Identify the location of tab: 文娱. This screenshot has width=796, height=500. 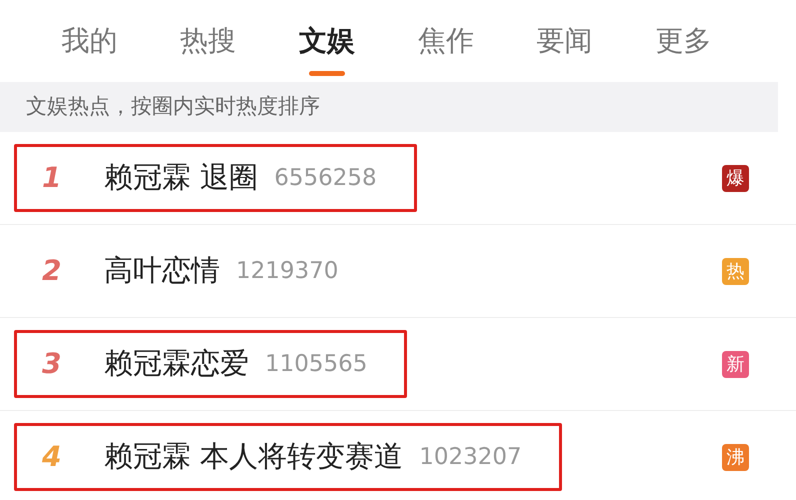
(327, 41).